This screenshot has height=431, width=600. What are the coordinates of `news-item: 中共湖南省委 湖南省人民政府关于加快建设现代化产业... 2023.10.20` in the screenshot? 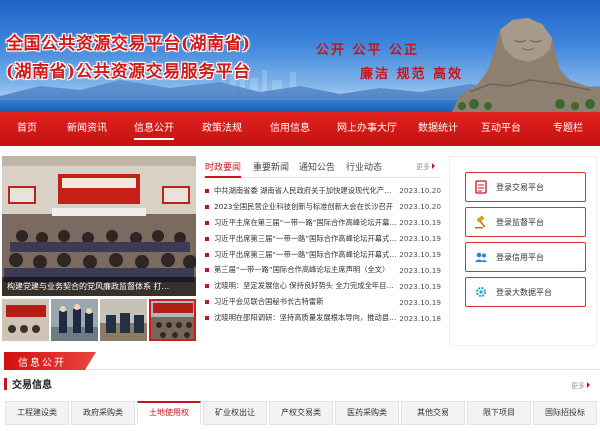 It's located at (323, 191).